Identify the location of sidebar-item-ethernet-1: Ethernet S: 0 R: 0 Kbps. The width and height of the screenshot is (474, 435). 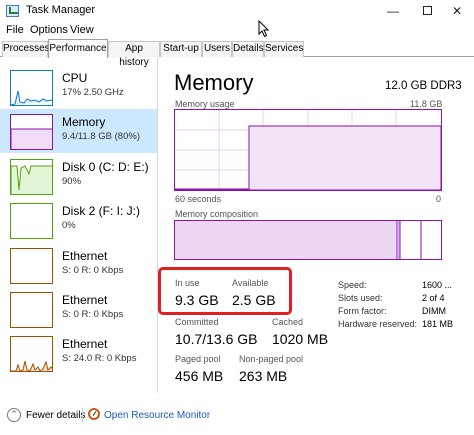
(78, 265).